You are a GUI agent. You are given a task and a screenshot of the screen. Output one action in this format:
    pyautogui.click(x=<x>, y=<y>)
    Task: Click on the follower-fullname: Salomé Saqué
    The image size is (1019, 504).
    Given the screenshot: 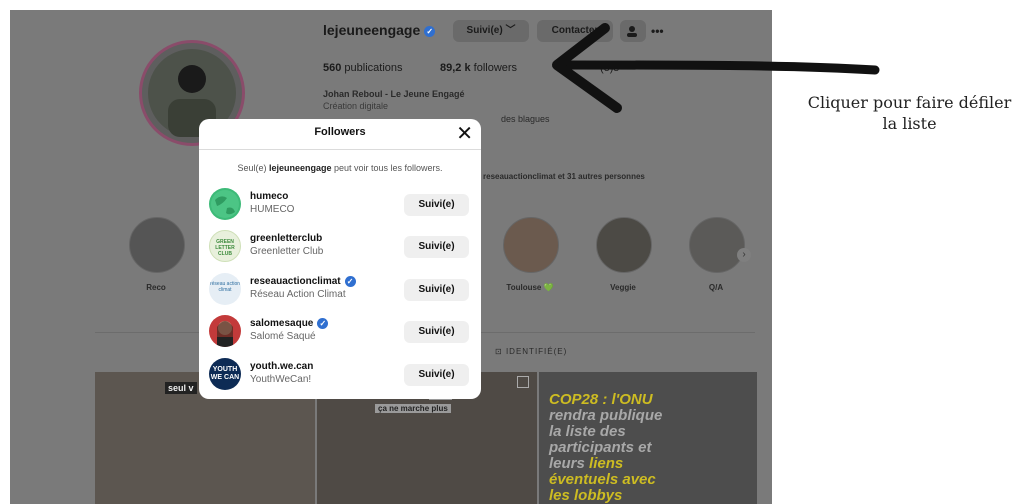 What is the action you would take?
    pyautogui.click(x=283, y=336)
    